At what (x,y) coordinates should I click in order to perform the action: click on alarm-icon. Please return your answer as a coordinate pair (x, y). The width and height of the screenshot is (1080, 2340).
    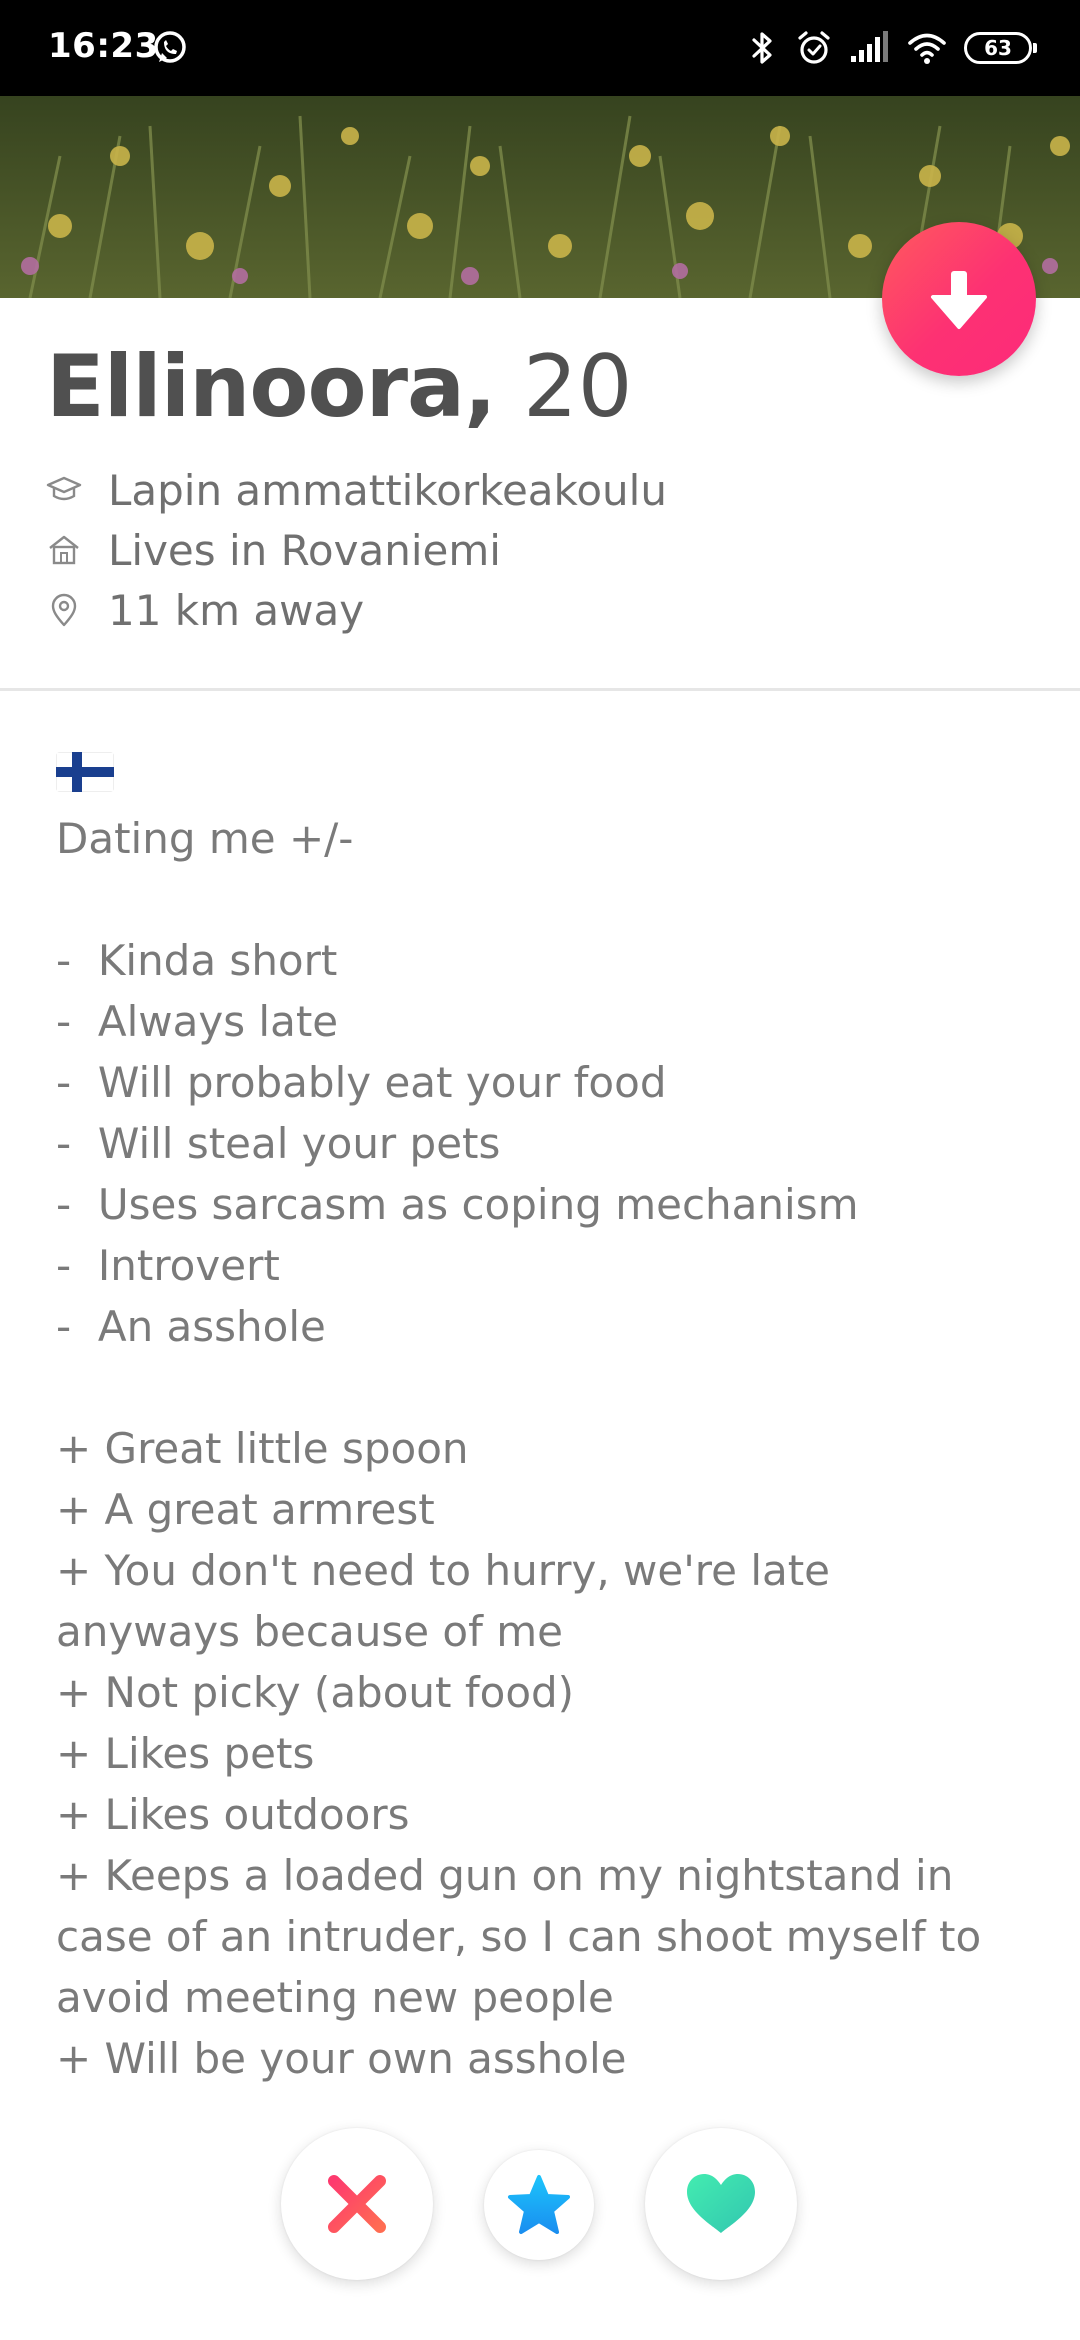
    Looking at the image, I should click on (814, 47).